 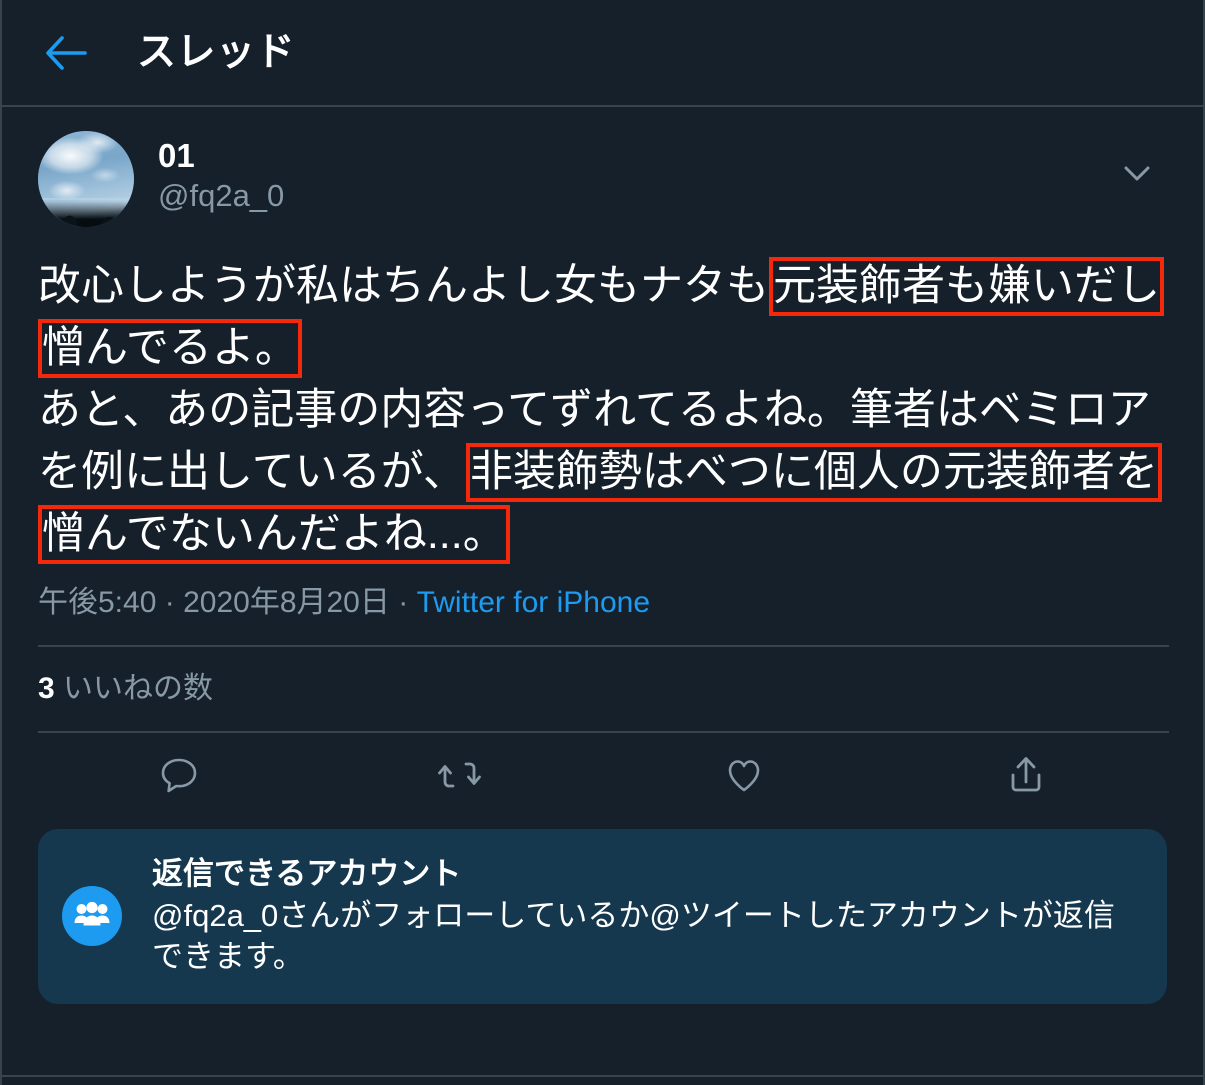 I want to click on like-button, so click(x=744, y=775).